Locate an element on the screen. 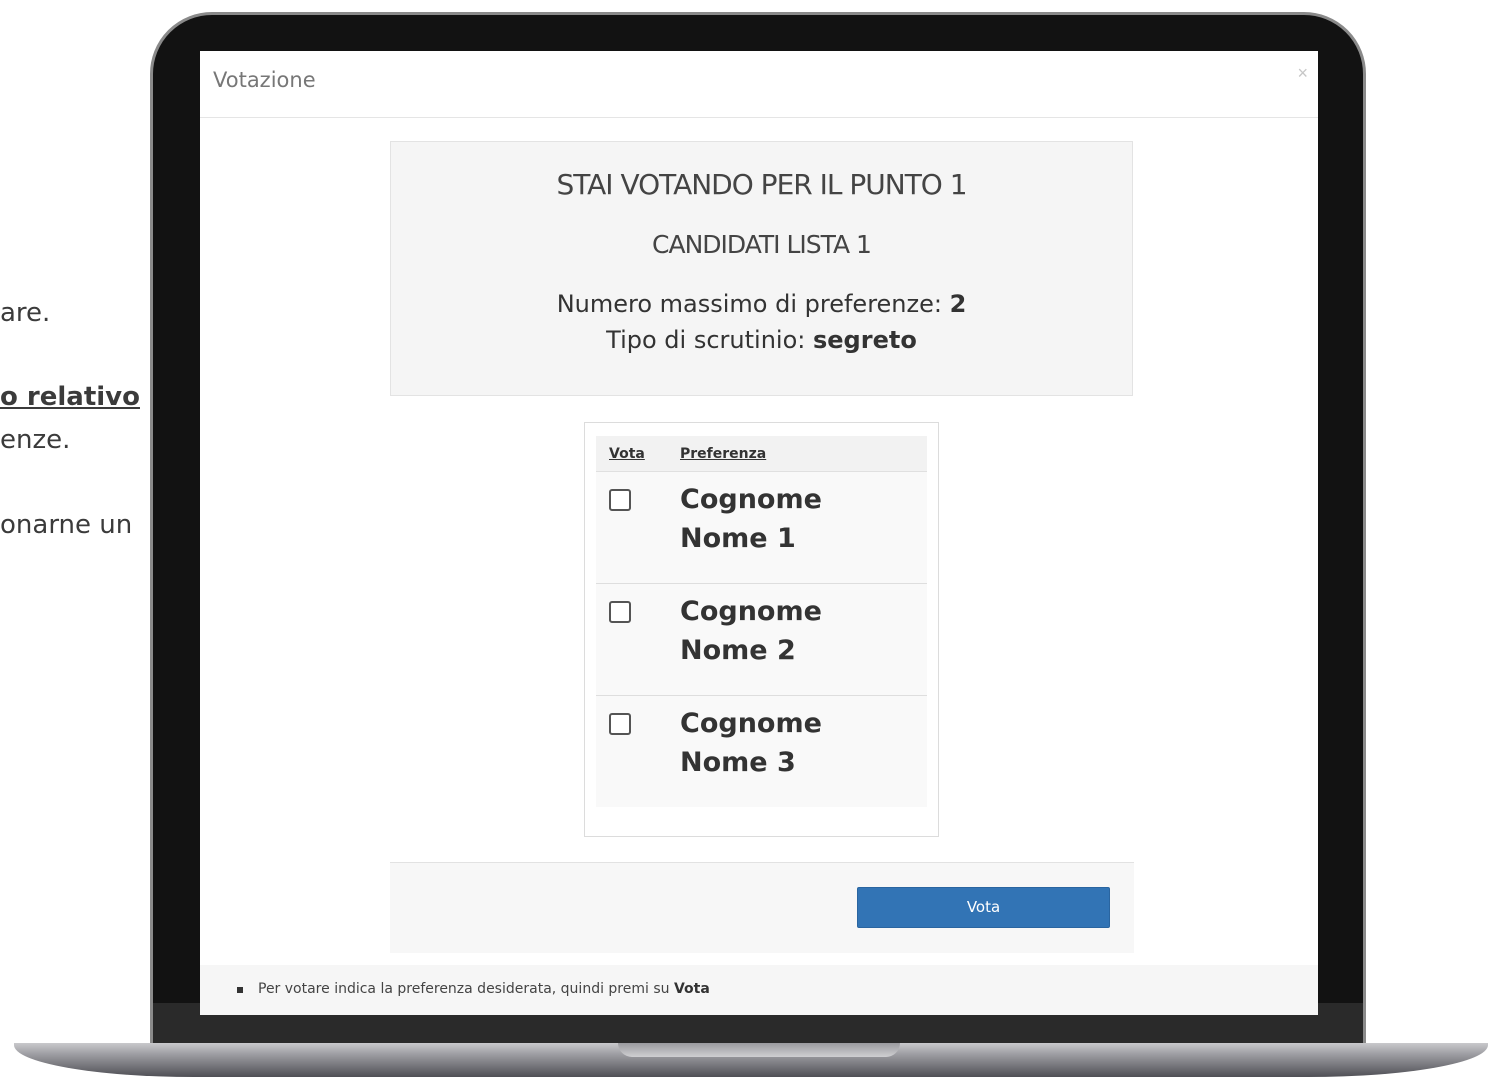 This screenshot has height=1077, width=1488. column-header-preference: Preferenza is located at coordinates (723, 454).